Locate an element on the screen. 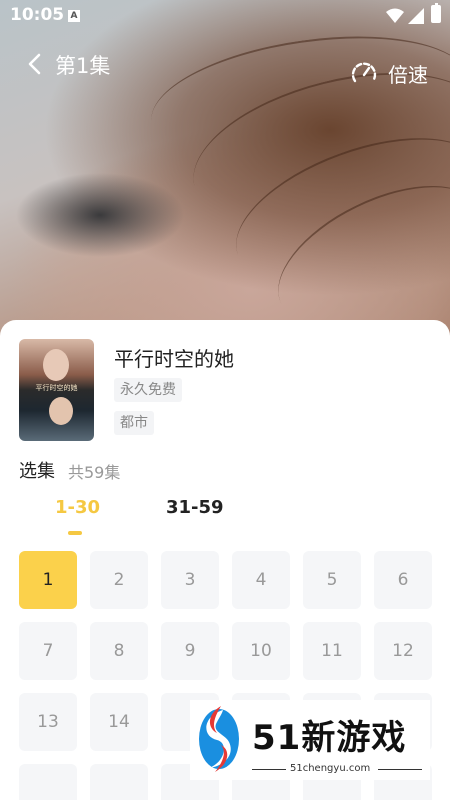 The image size is (450, 800). episode-tile: 3 is located at coordinates (190, 580).